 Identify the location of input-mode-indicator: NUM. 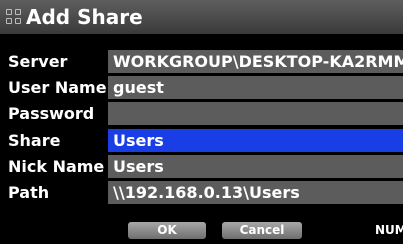
(389, 230).